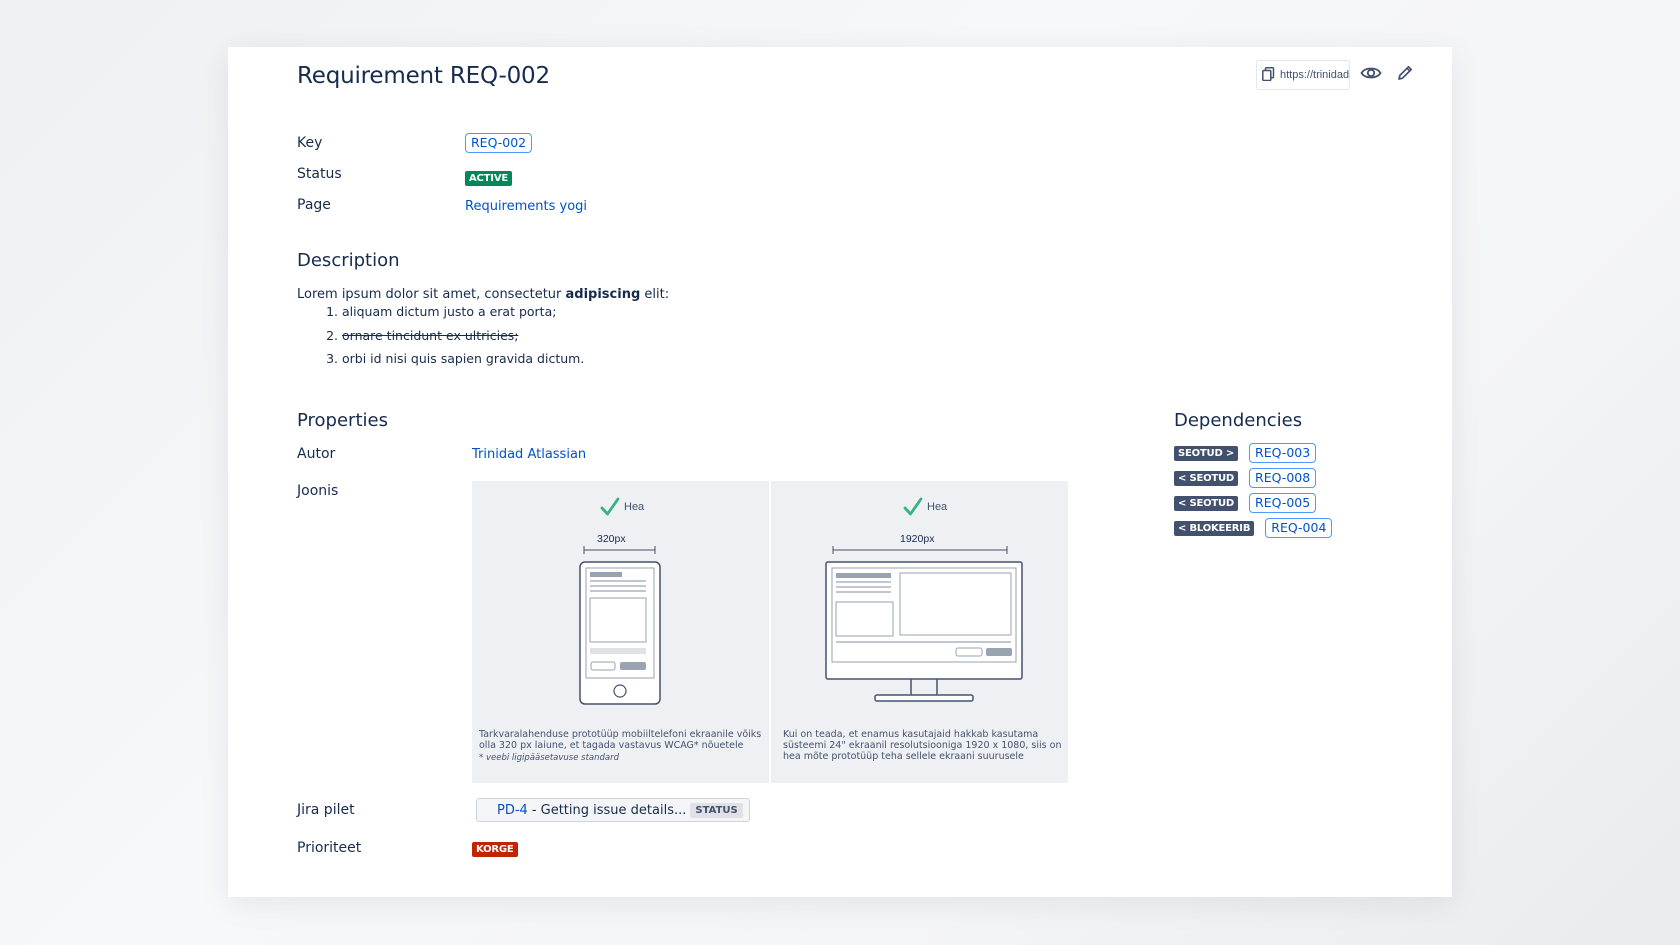  Describe the element at coordinates (318, 491) in the screenshot. I see `drawing-label: Joonis` at that location.